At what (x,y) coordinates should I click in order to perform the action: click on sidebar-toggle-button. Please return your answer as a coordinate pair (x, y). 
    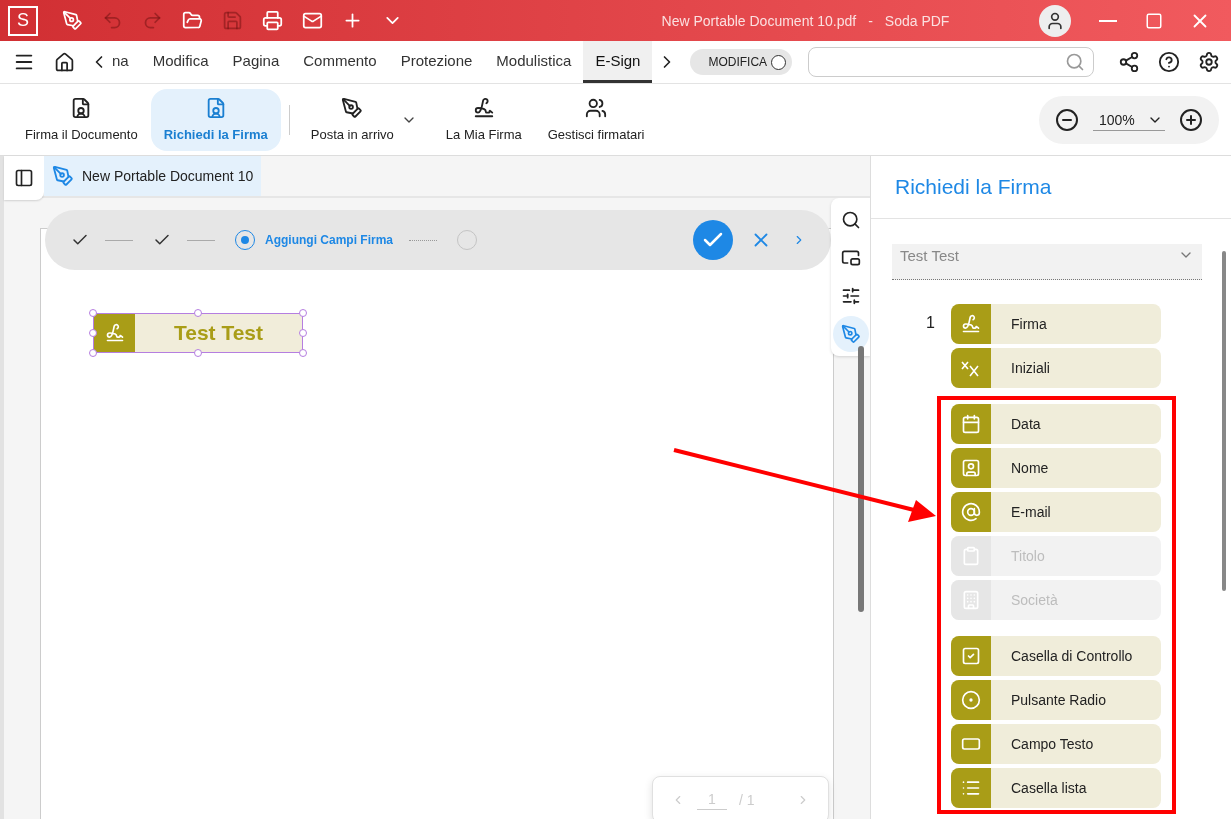
    Looking at the image, I should click on (24, 178).